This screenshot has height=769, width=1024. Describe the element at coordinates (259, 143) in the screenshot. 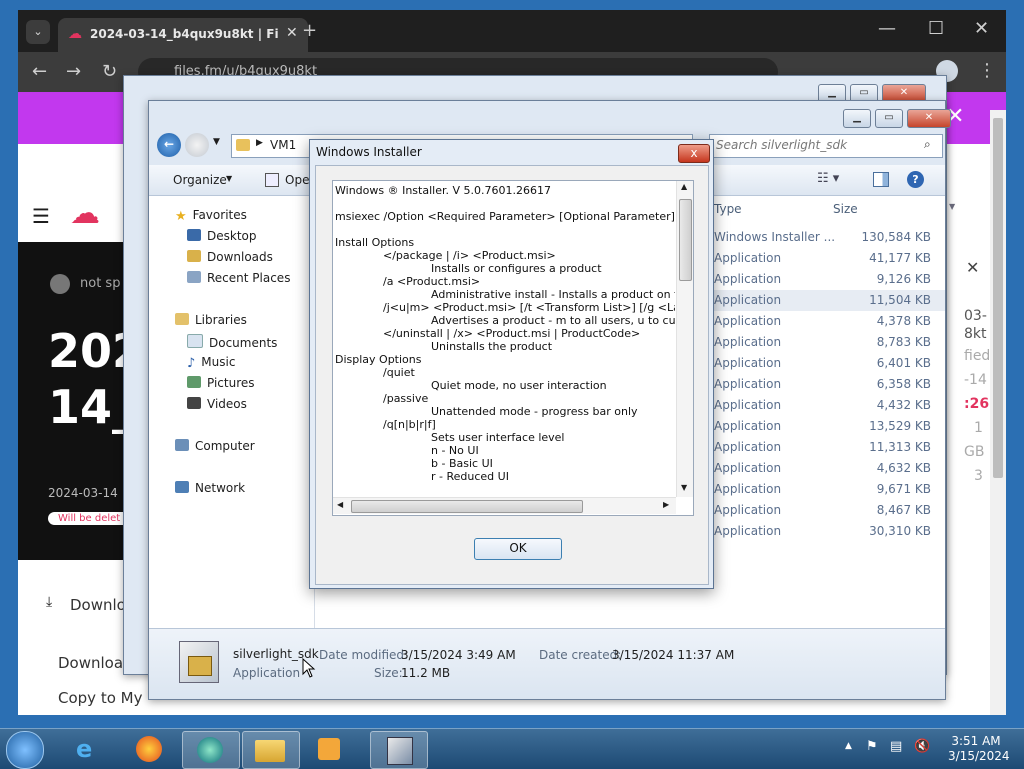

I see `breadcrumb-arrow-icon: ▶` at that location.